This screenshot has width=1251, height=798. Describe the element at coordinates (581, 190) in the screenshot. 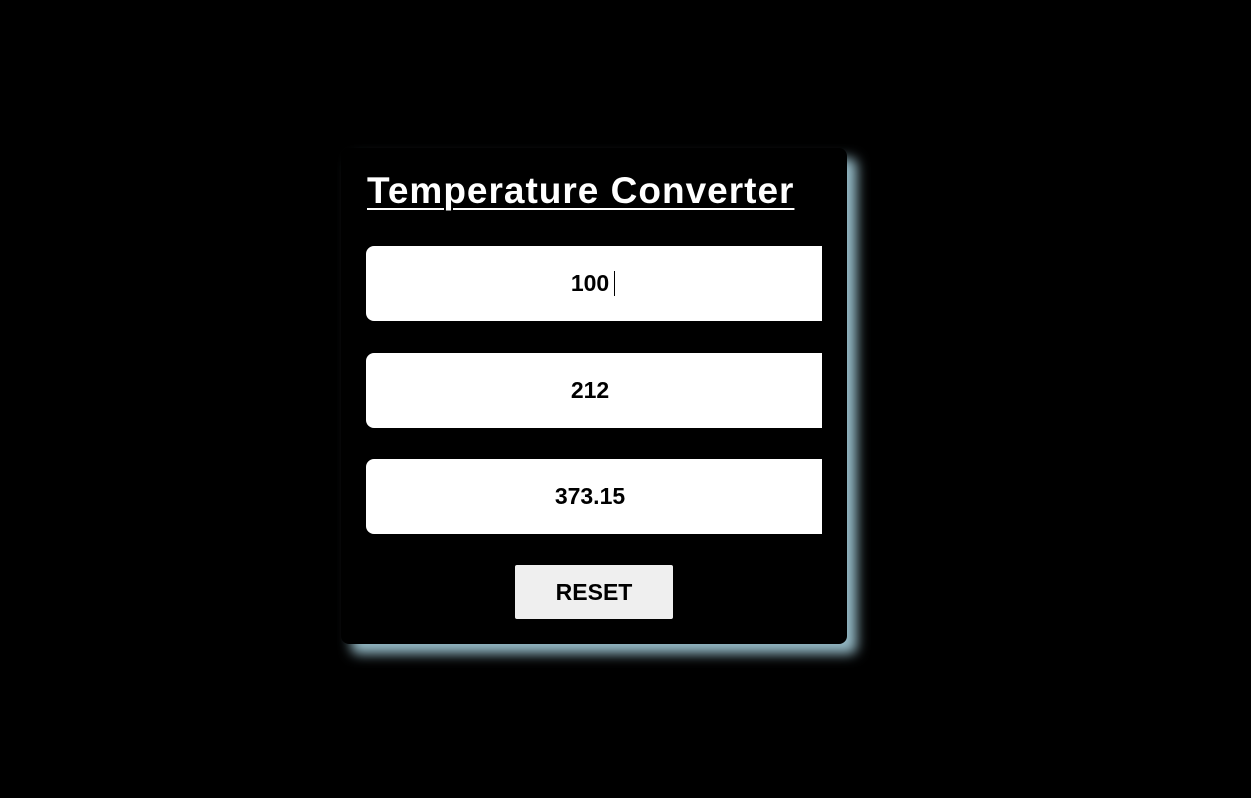

I see `page-title: Temperature Converter` at that location.